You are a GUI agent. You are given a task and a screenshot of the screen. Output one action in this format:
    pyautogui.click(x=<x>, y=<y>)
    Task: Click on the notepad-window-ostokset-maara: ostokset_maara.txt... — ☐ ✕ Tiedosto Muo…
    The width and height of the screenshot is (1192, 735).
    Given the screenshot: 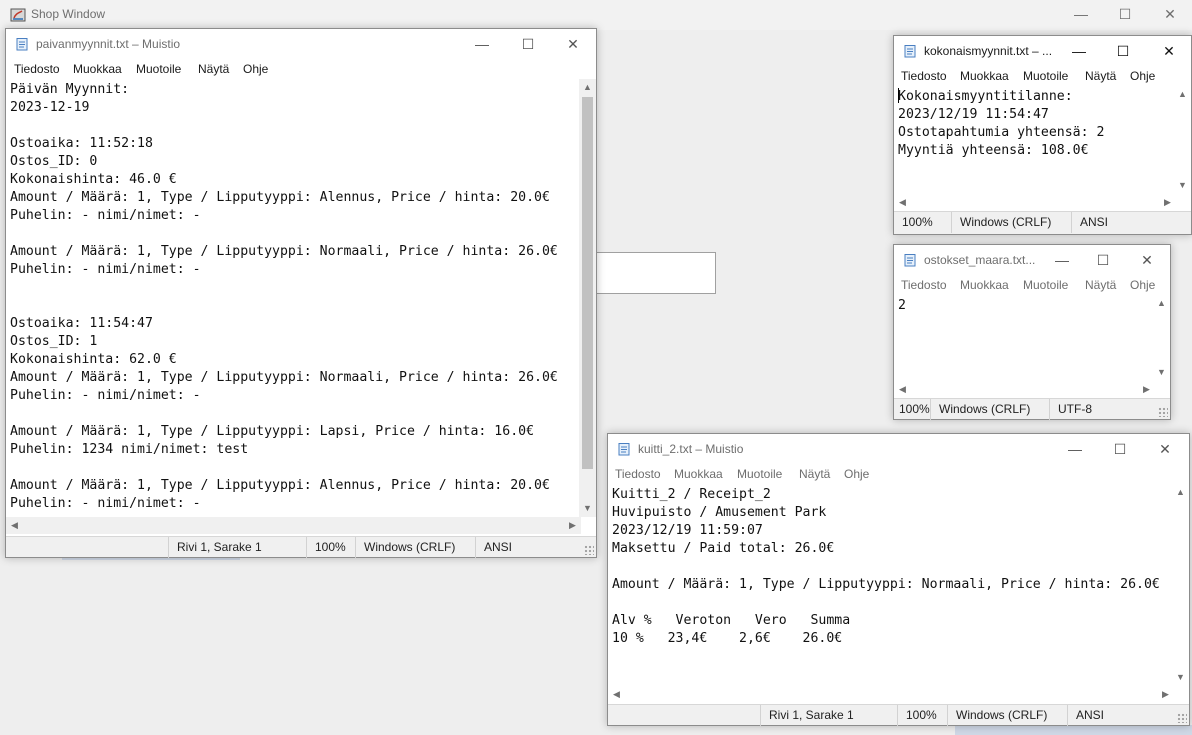 What is the action you would take?
    pyautogui.click(x=1032, y=332)
    